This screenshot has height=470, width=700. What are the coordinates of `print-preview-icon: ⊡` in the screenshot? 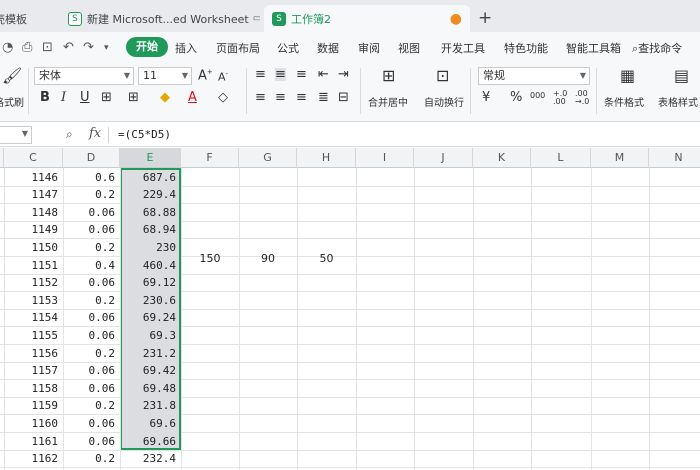 It's located at (47, 47).